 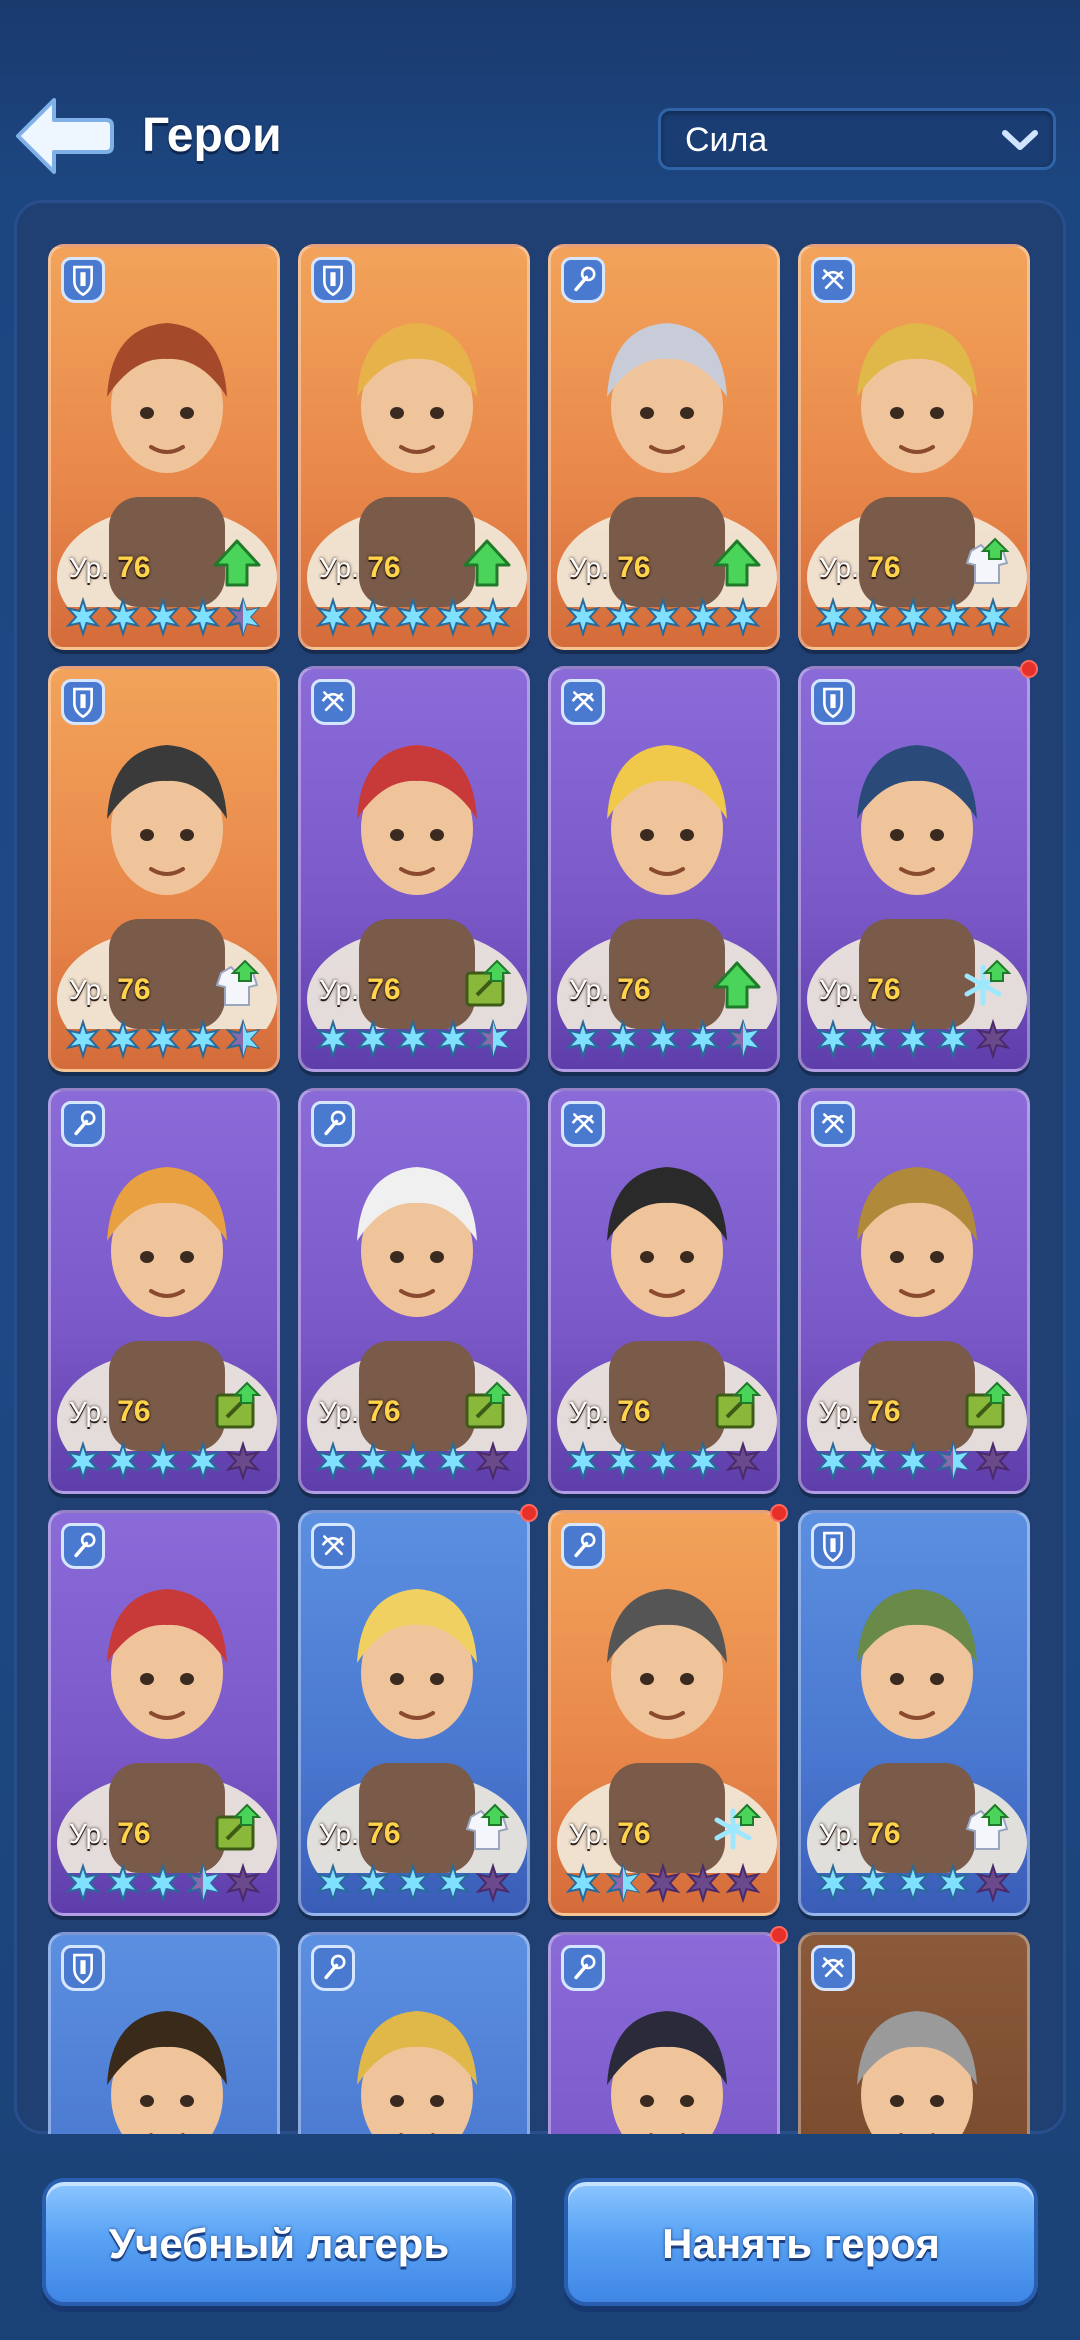 I want to click on sort-selected-label: Сила, so click(x=726, y=140).